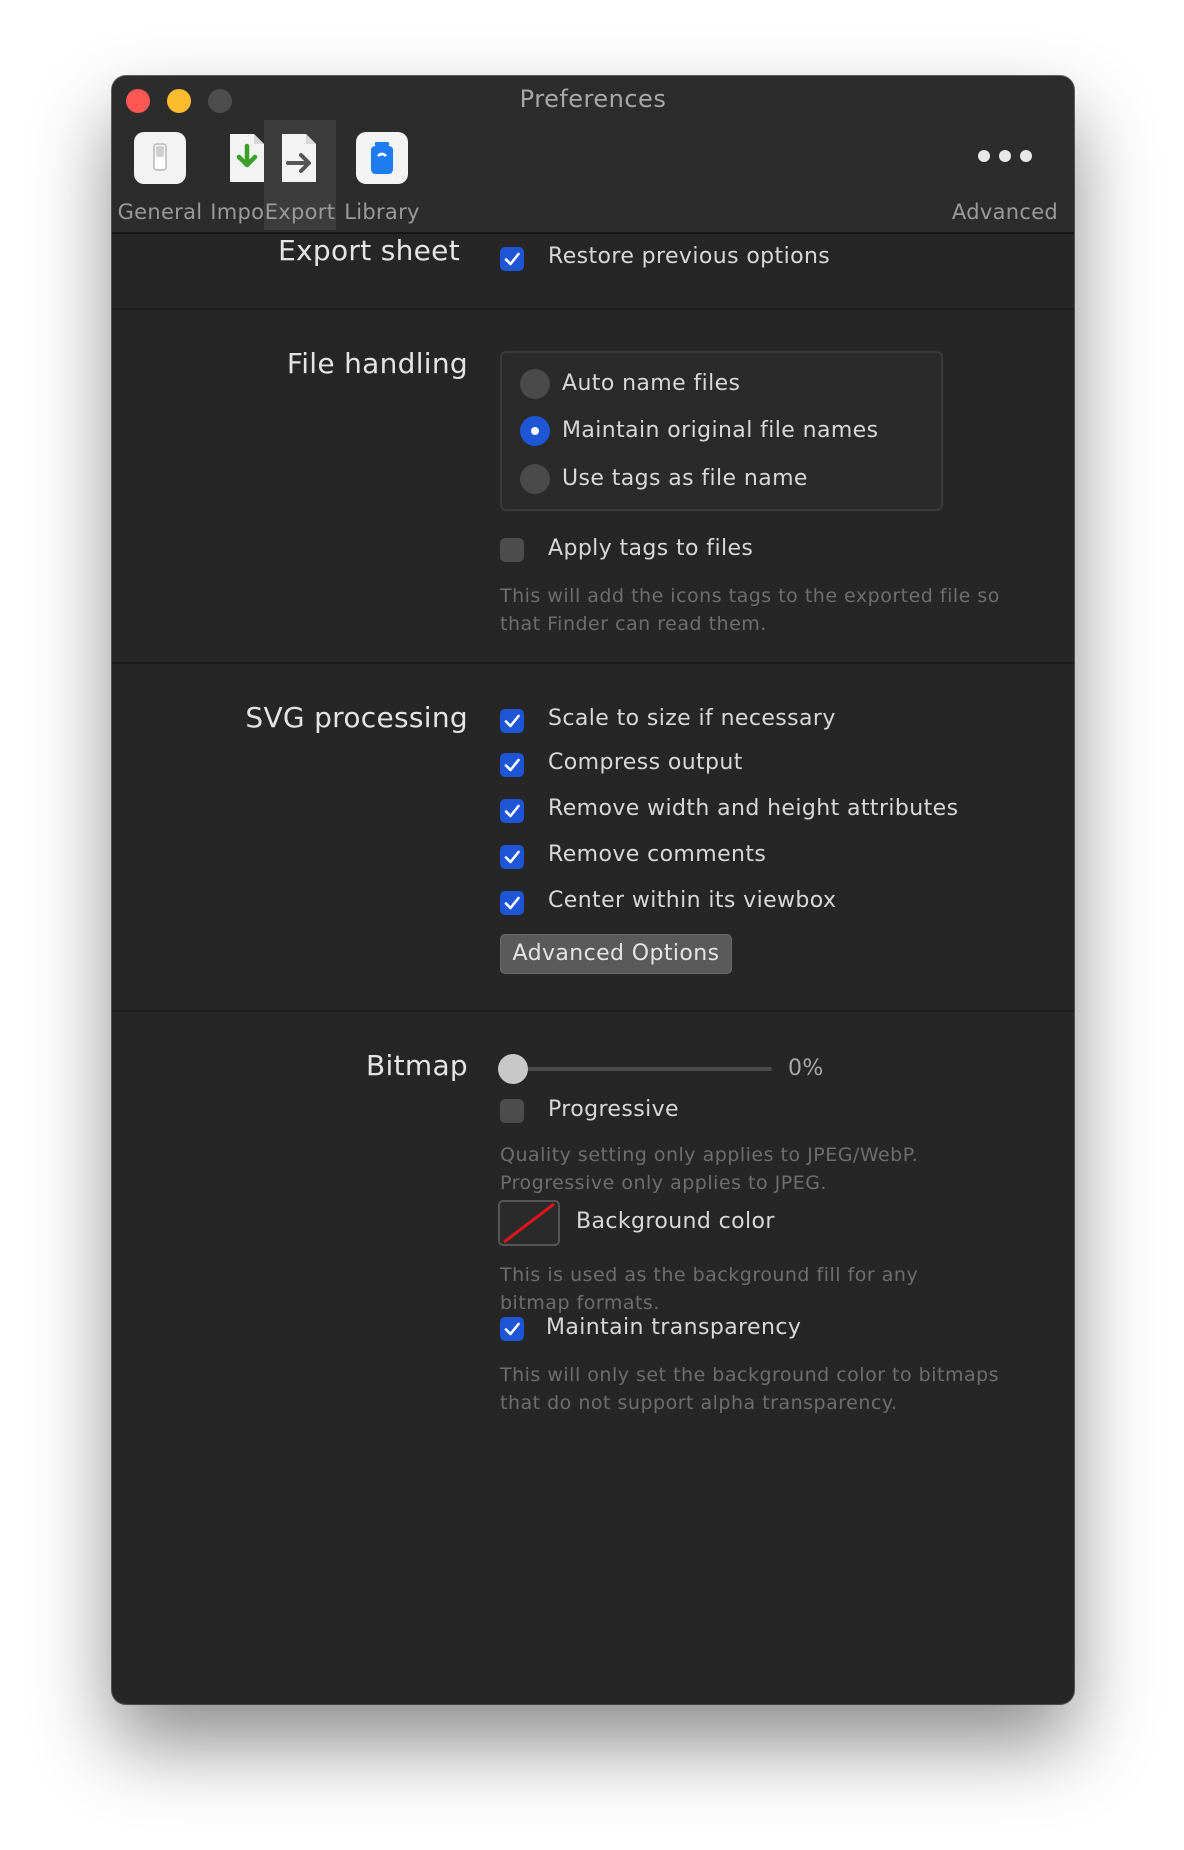  What do you see at coordinates (535, 384) in the screenshot?
I see `radio-auto-name` at bounding box center [535, 384].